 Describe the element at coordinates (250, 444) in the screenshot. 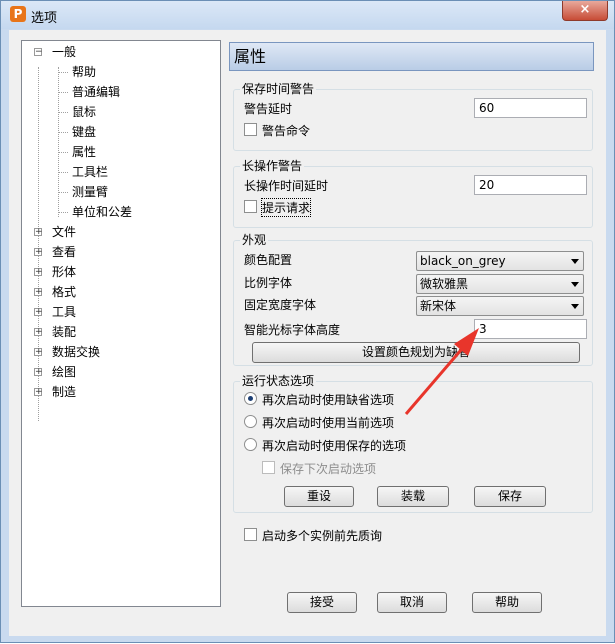

I see `radio-saved-options` at that location.